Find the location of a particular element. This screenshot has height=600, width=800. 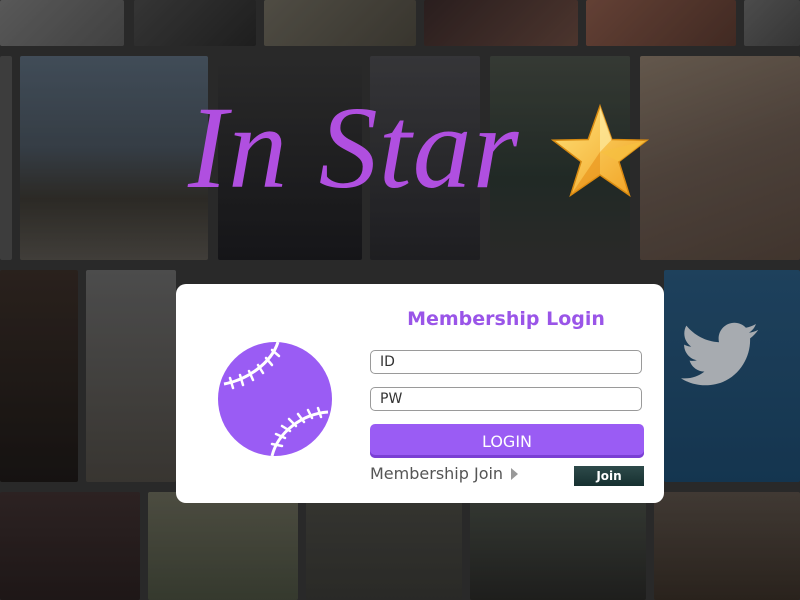

login-button: LOGIN is located at coordinates (507, 441).